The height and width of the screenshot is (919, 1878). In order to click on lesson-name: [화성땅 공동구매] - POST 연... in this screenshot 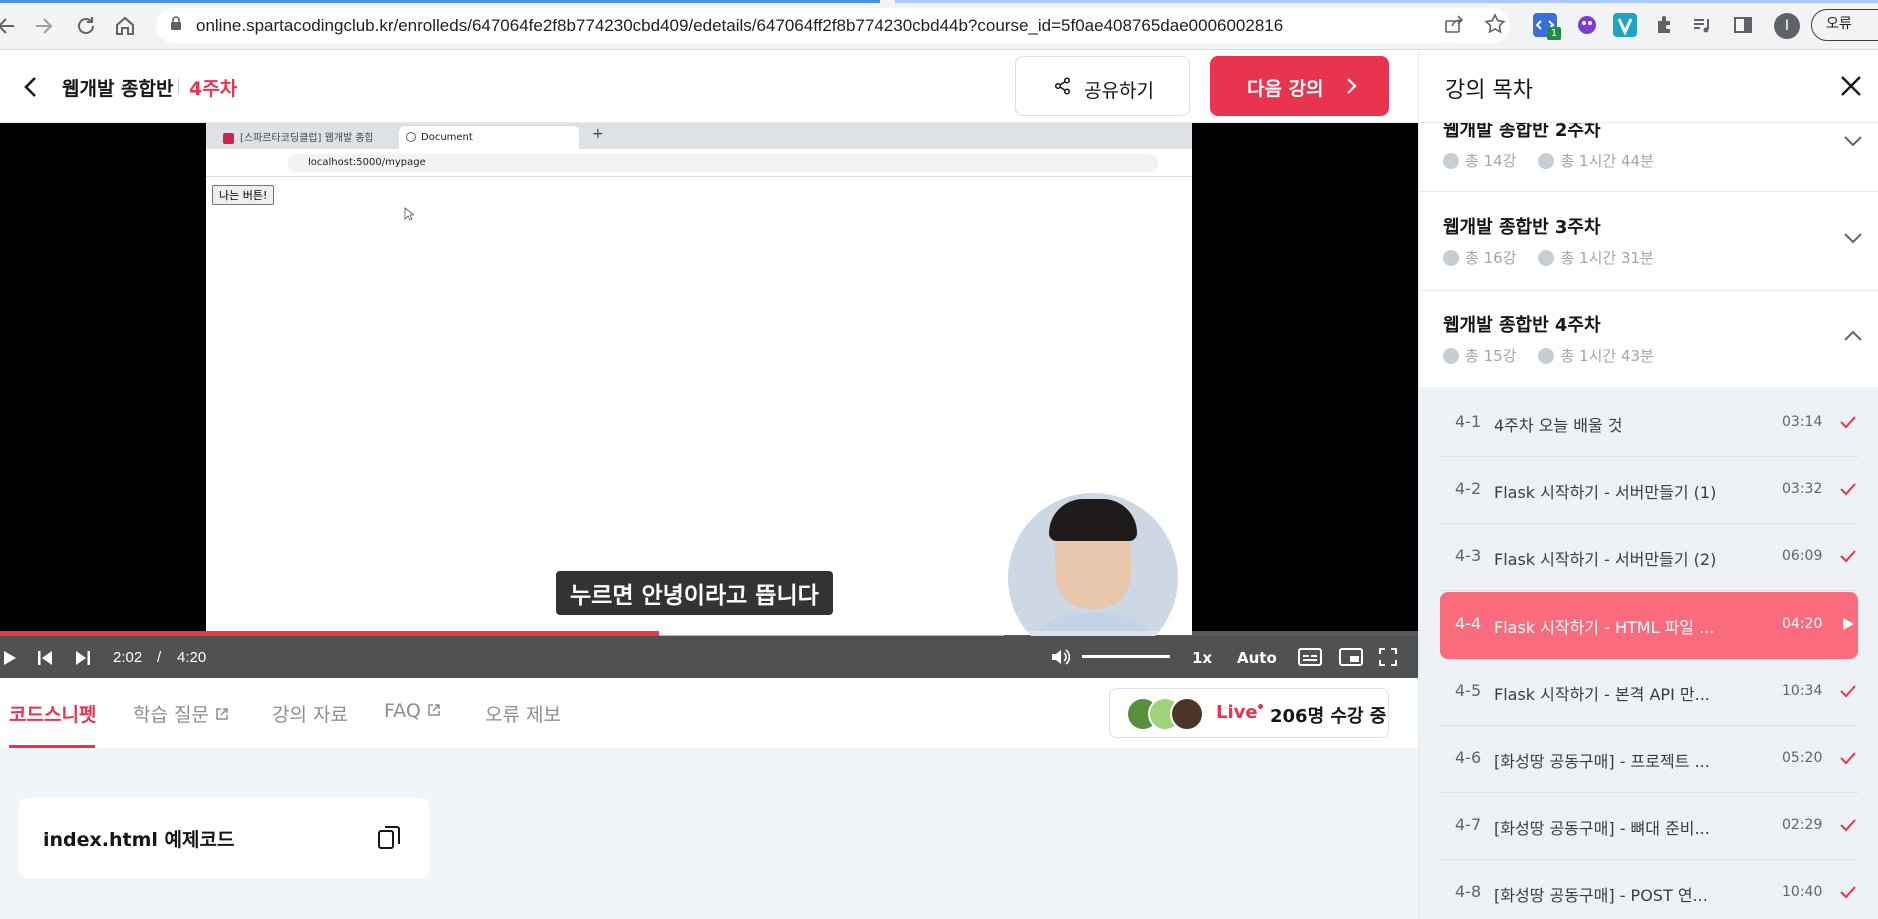, I will do `click(1601, 895)`.